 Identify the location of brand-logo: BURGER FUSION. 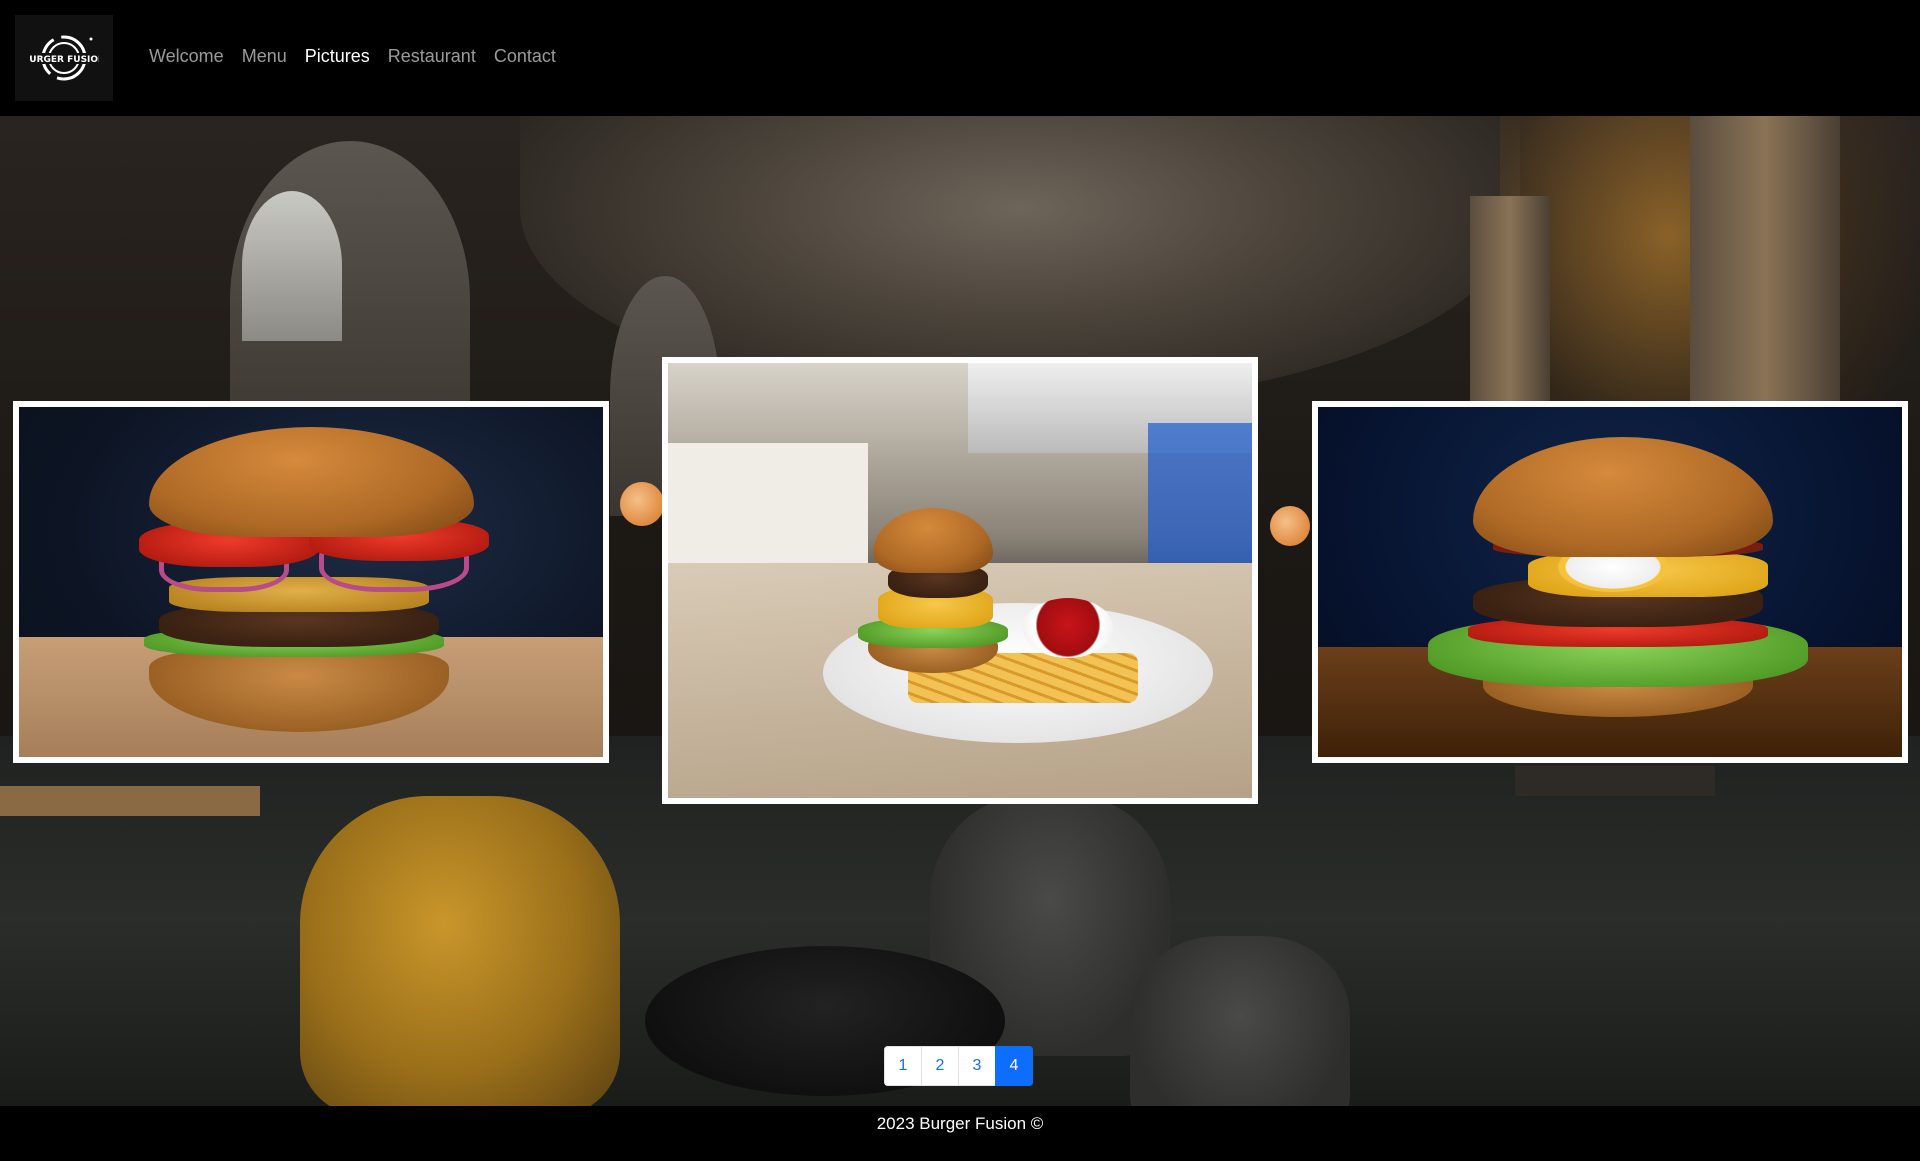
(64, 58).